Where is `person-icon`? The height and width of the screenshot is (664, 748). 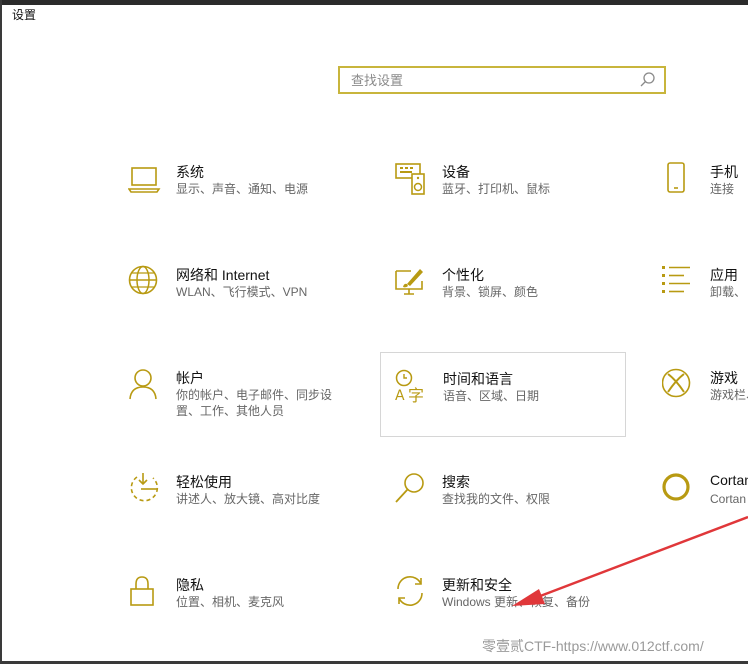 person-icon is located at coordinates (145, 385).